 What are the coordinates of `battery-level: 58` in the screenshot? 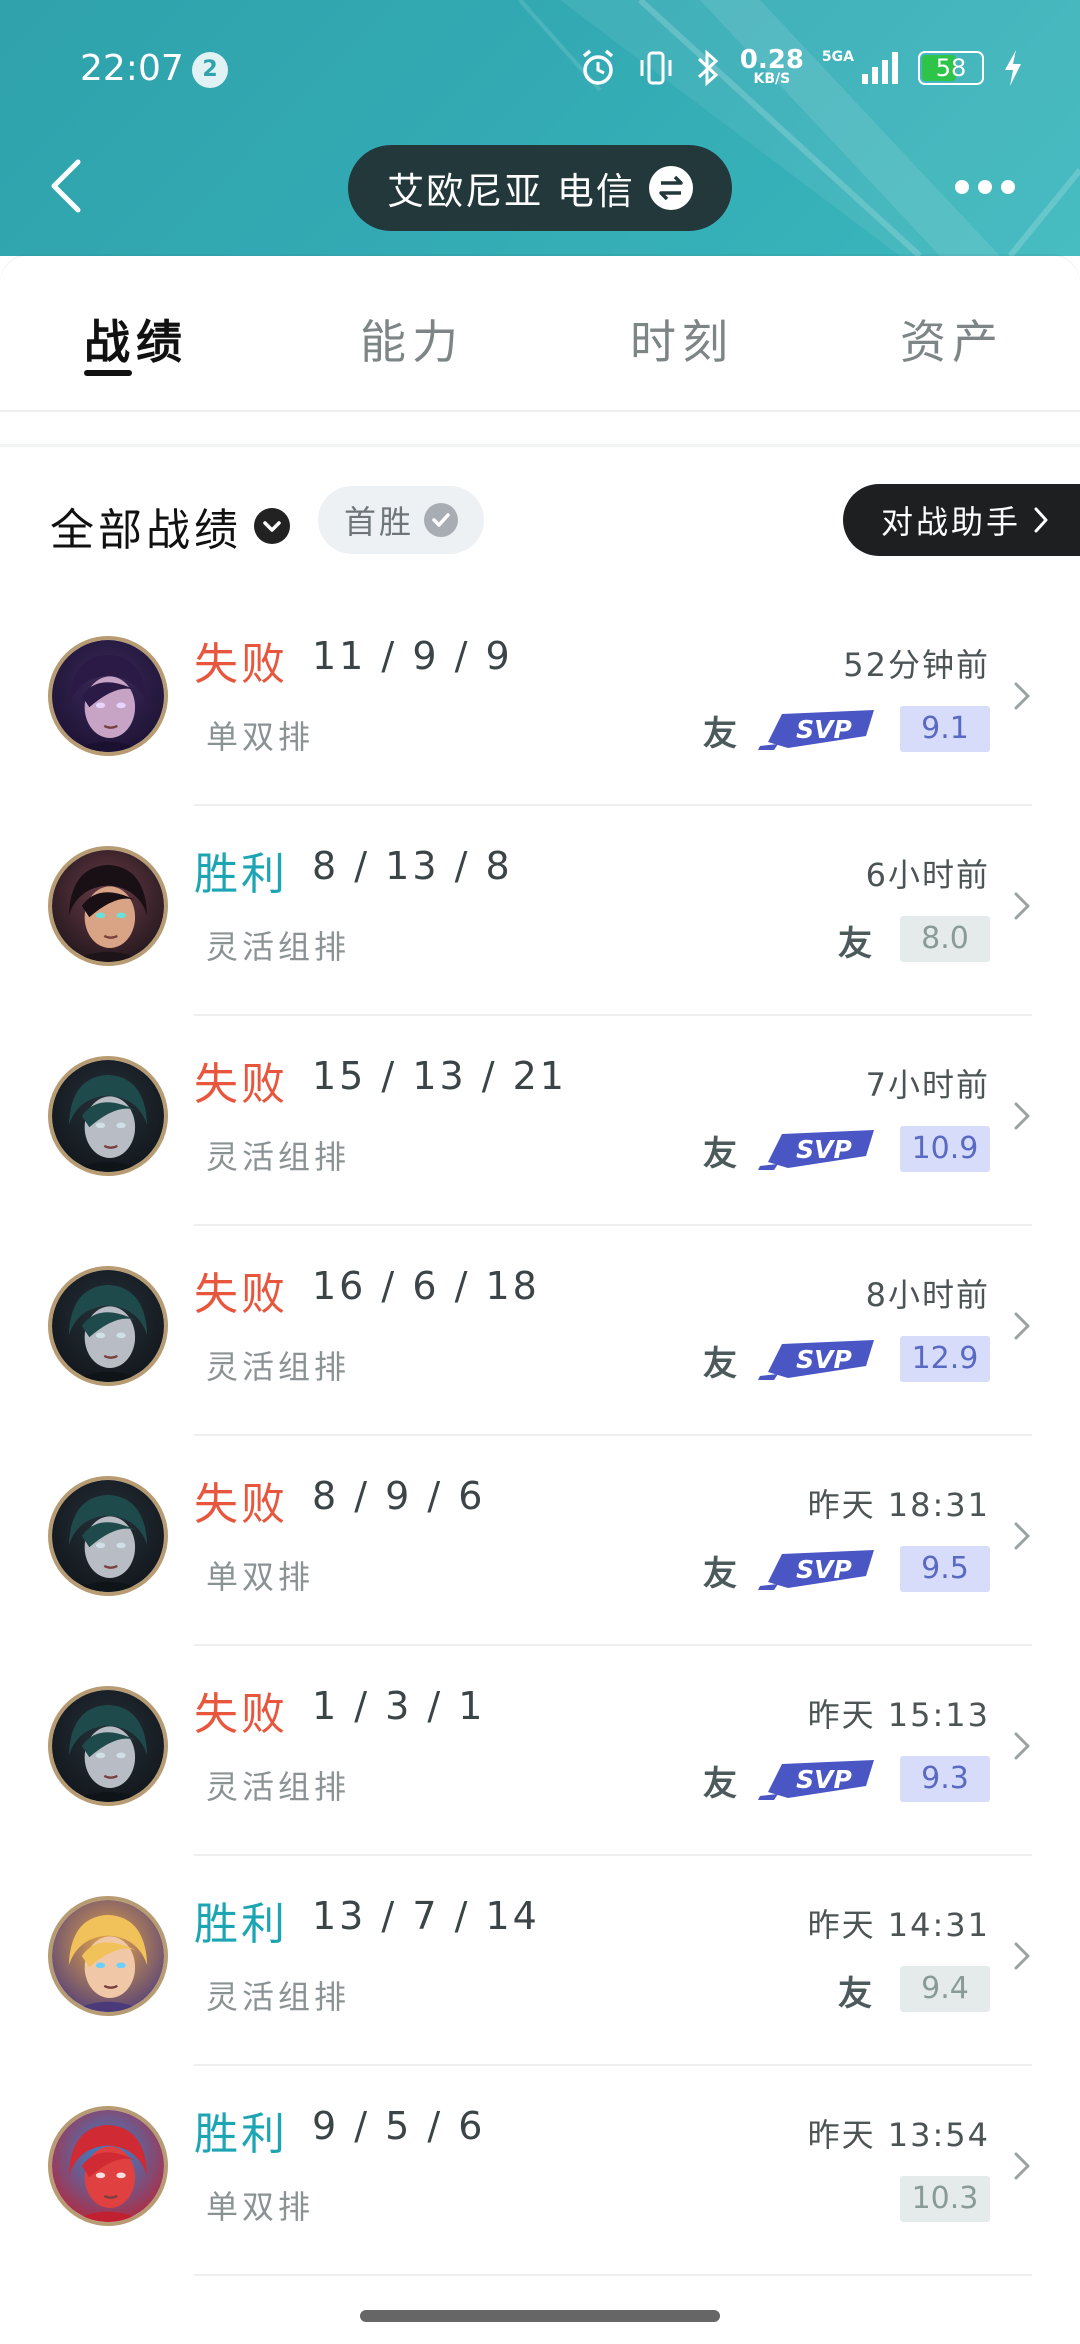 It's located at (951, 68).